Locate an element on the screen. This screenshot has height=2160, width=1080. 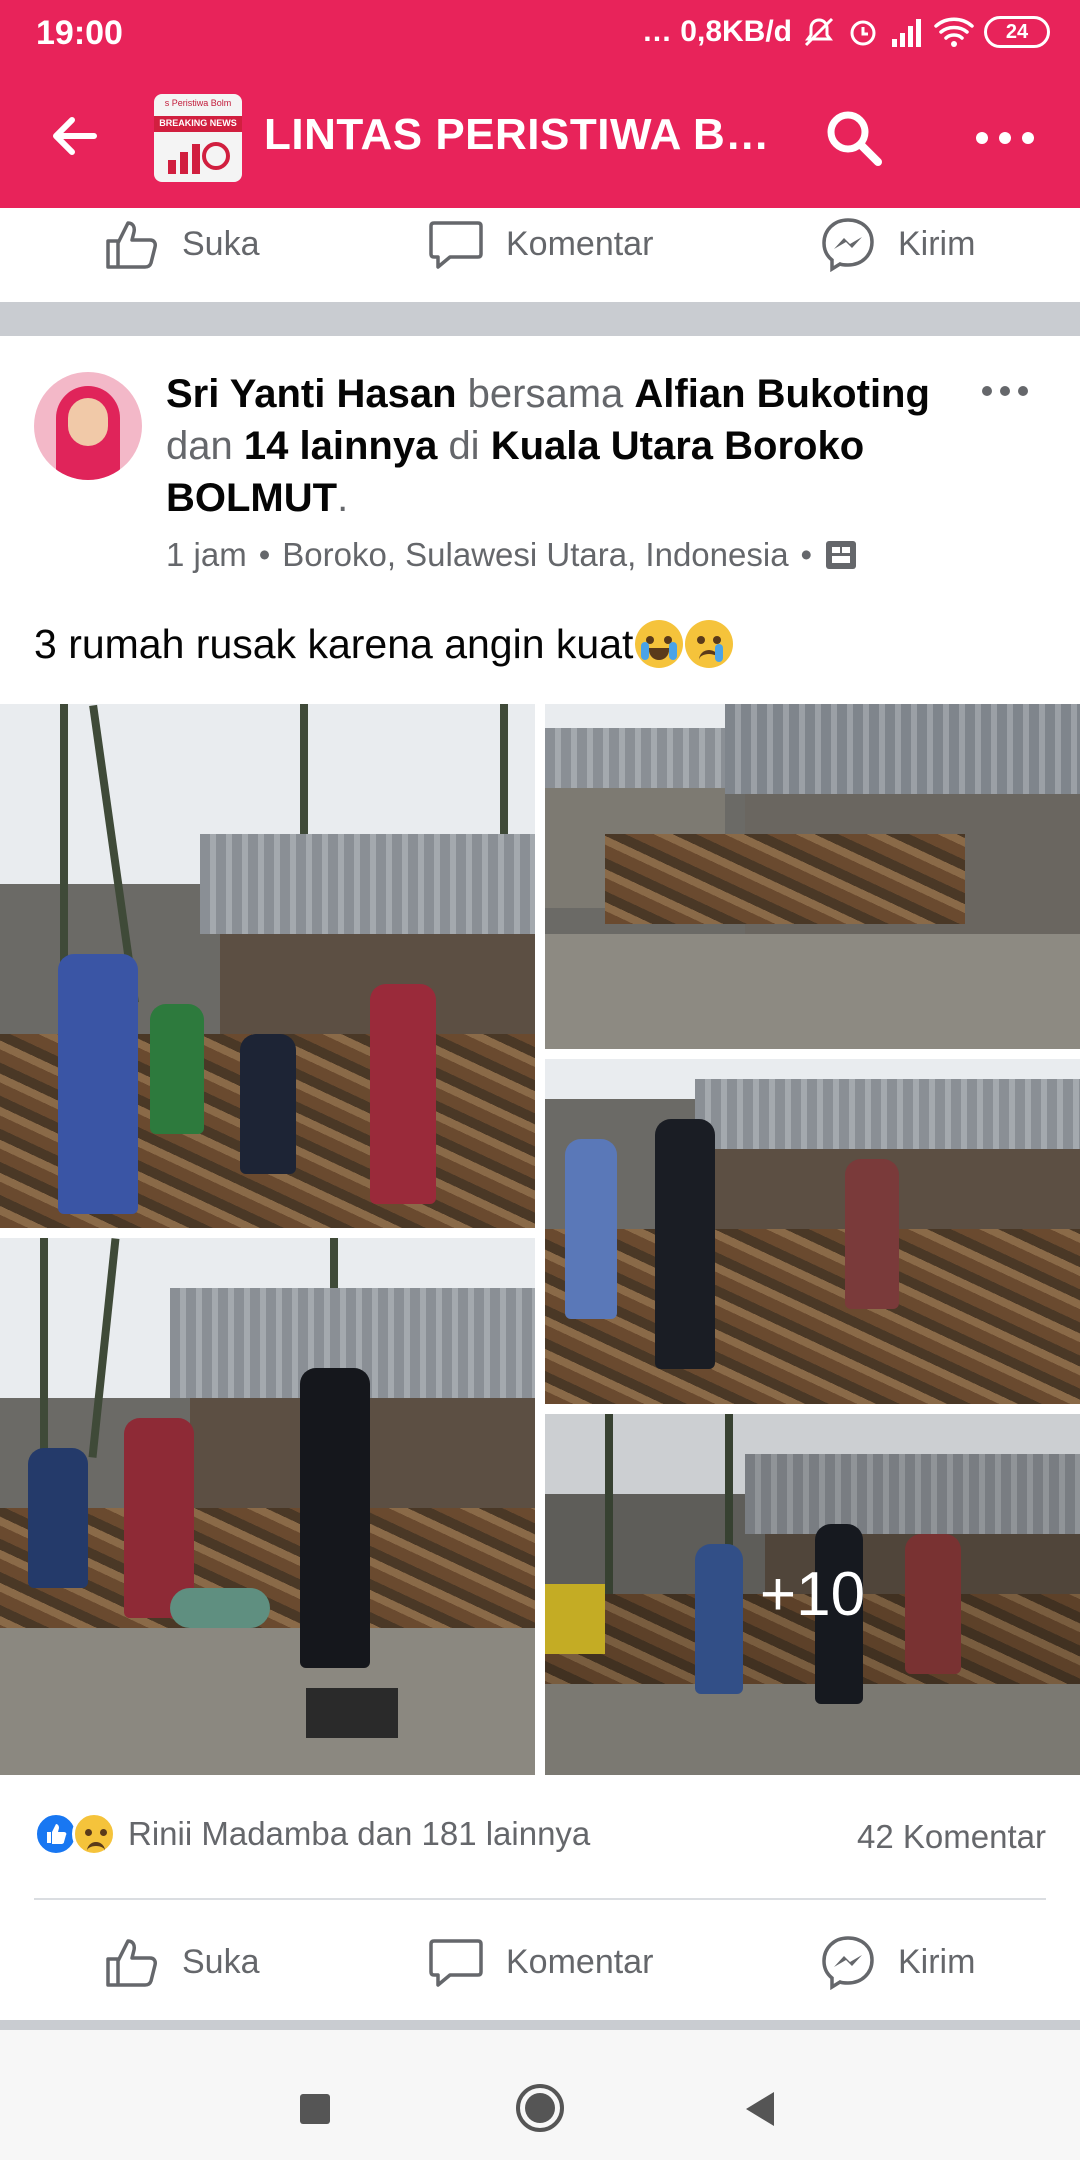
status-bar: 19:00 … 0,8KB/d 24 is located at coordinates (540, 33).